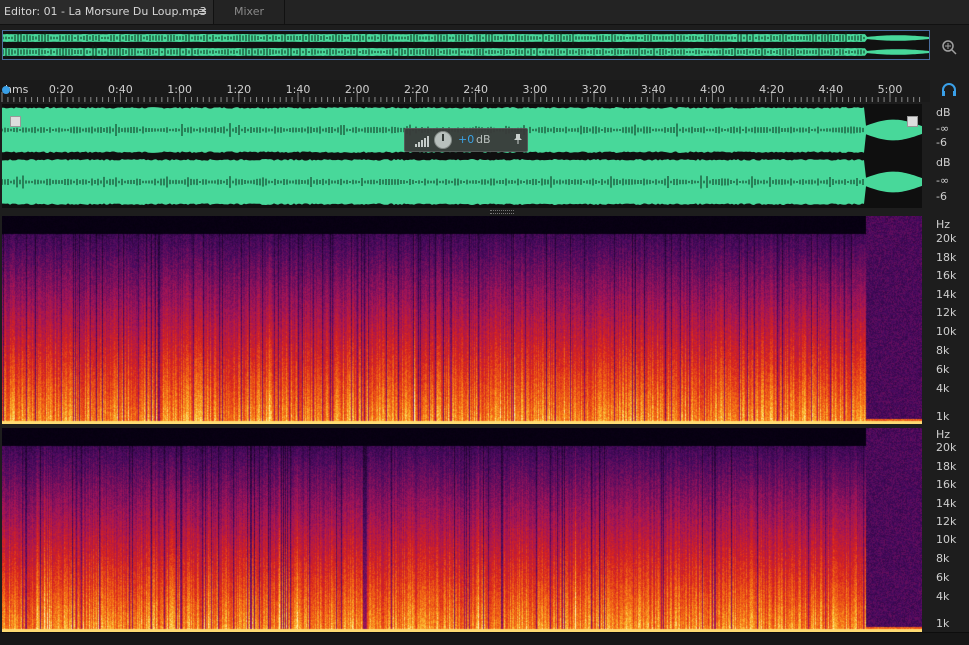 The image size is (969, 645). I want to click on level-meter-icon, so click(422, 141).